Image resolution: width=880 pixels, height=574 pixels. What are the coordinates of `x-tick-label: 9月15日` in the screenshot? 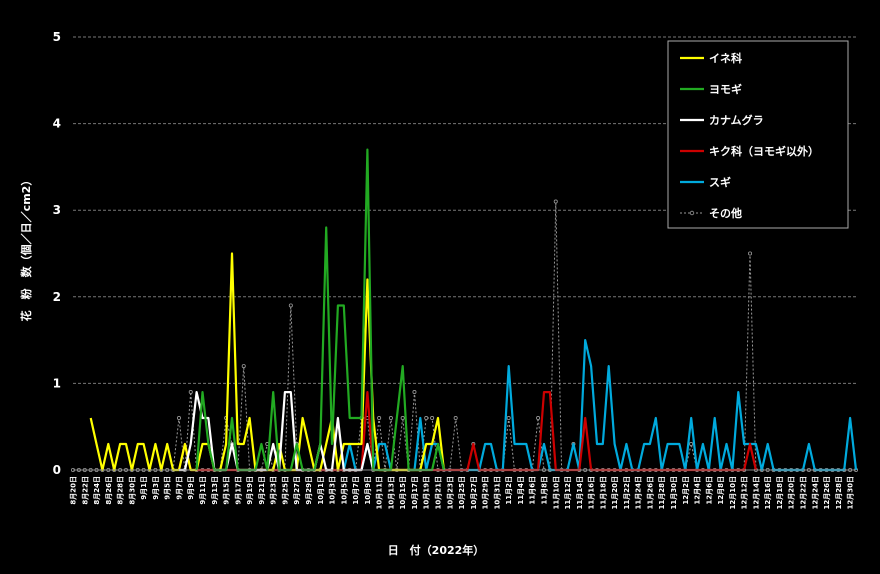 It's located at (227, 490).